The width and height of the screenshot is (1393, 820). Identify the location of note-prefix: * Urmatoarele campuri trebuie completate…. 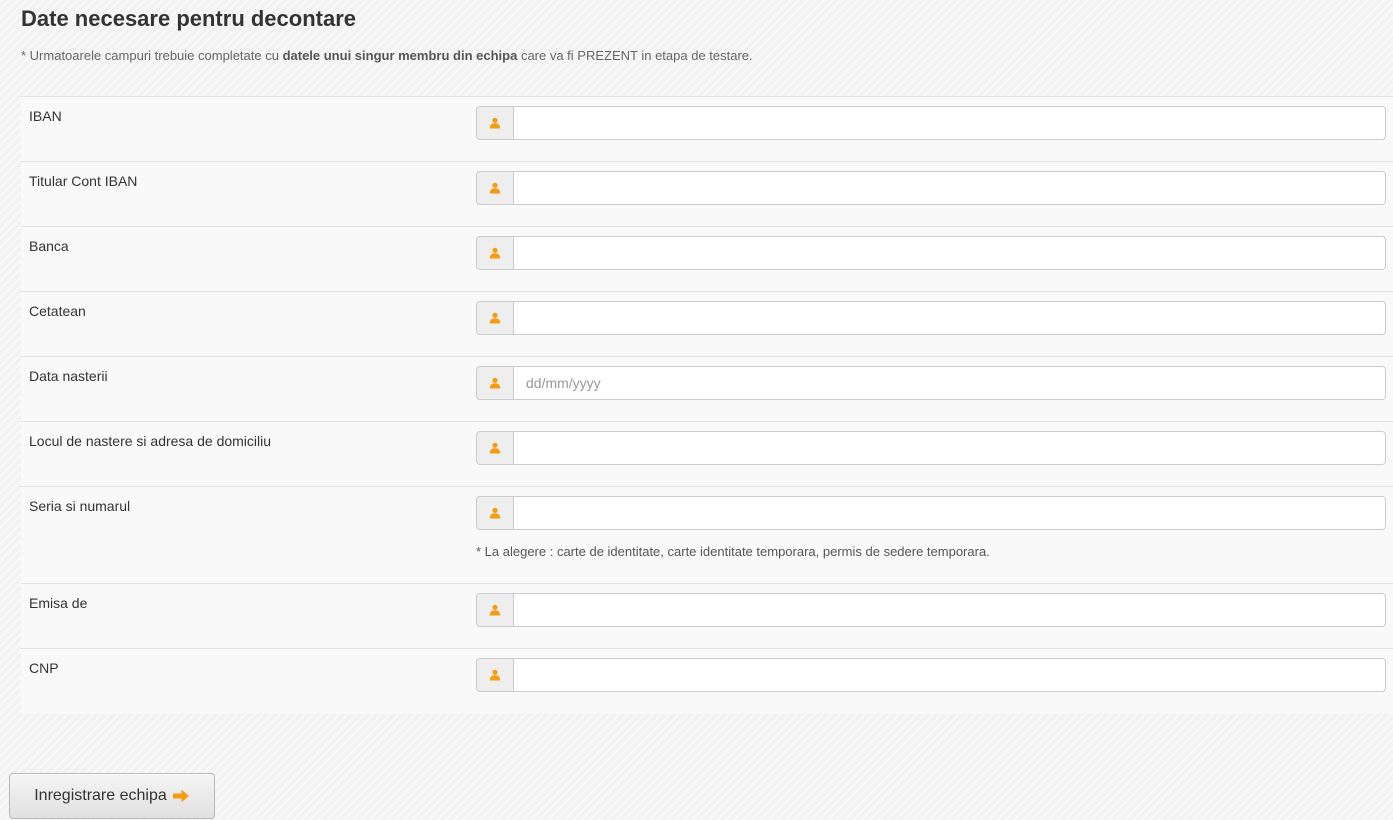
(152, 55).